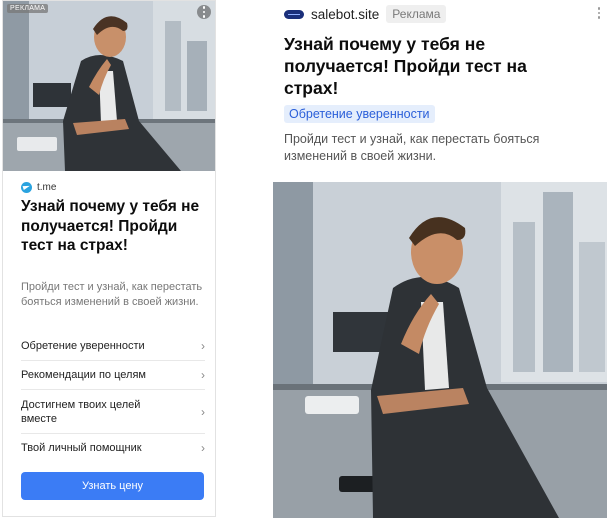 The height and width of the screenshot is (523, 610). I want to click on sitelink-goals: Рекомендации по целям ›, so click(113, 375).